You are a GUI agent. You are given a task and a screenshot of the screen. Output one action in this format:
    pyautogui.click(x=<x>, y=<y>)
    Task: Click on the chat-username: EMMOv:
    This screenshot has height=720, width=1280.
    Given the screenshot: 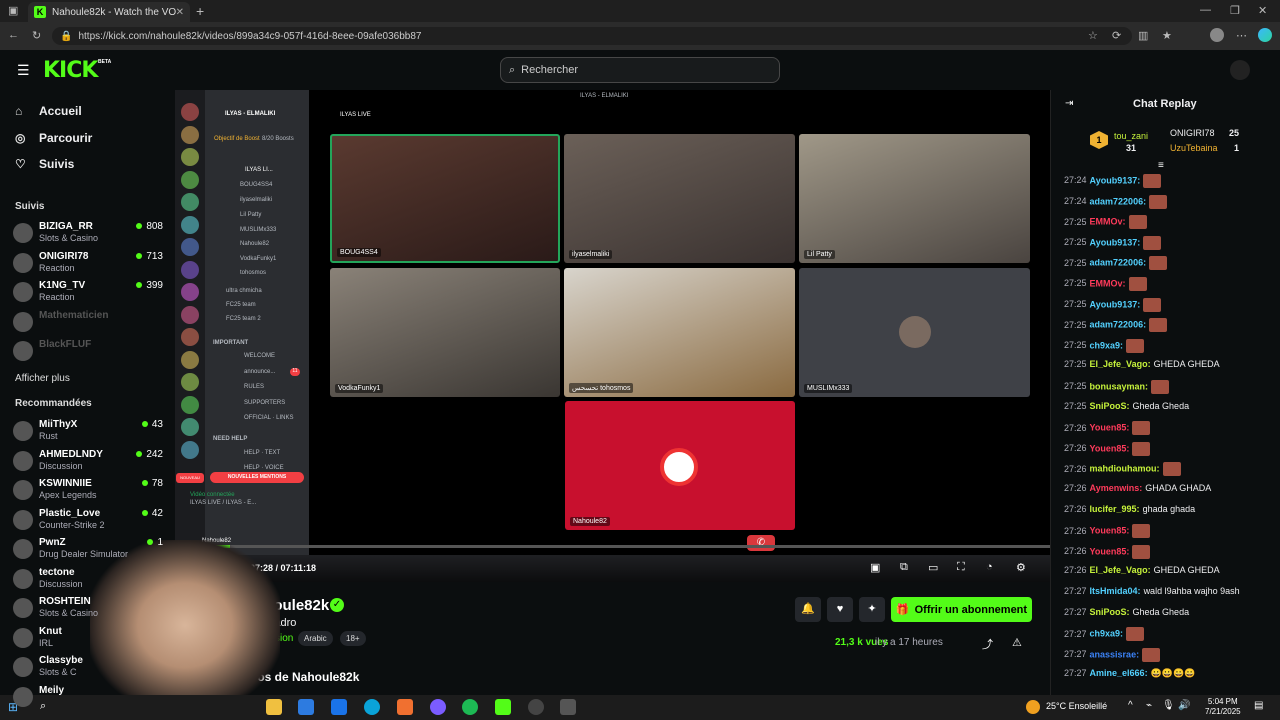 What is the action you would take?
    pyautogui.click(x=1108, y=283)
    